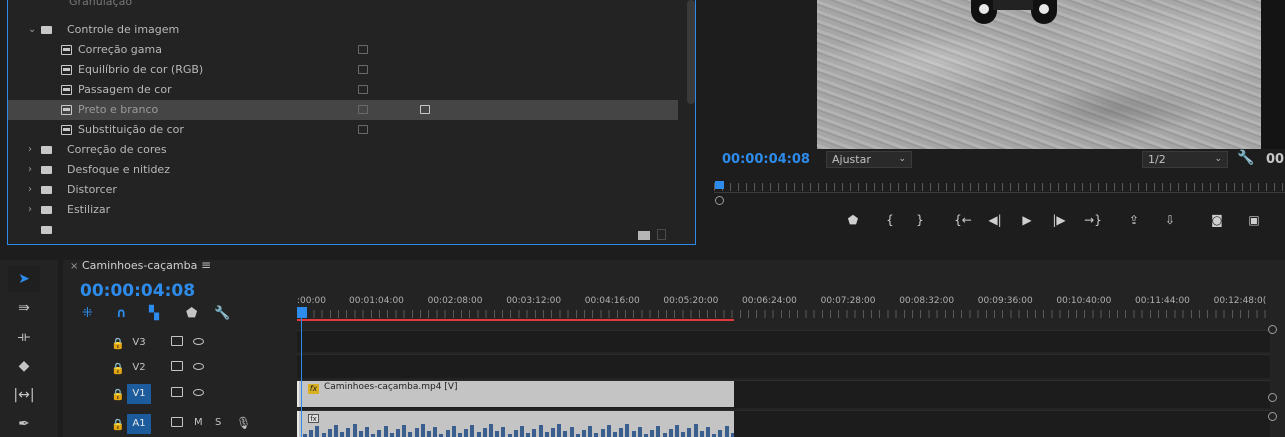 This screenshot has height=437, width=1285. What do you see at coordinates (1039, 74) in the screenshot?
I see `program-monitor-frame` at bounding box center [1039, 74].